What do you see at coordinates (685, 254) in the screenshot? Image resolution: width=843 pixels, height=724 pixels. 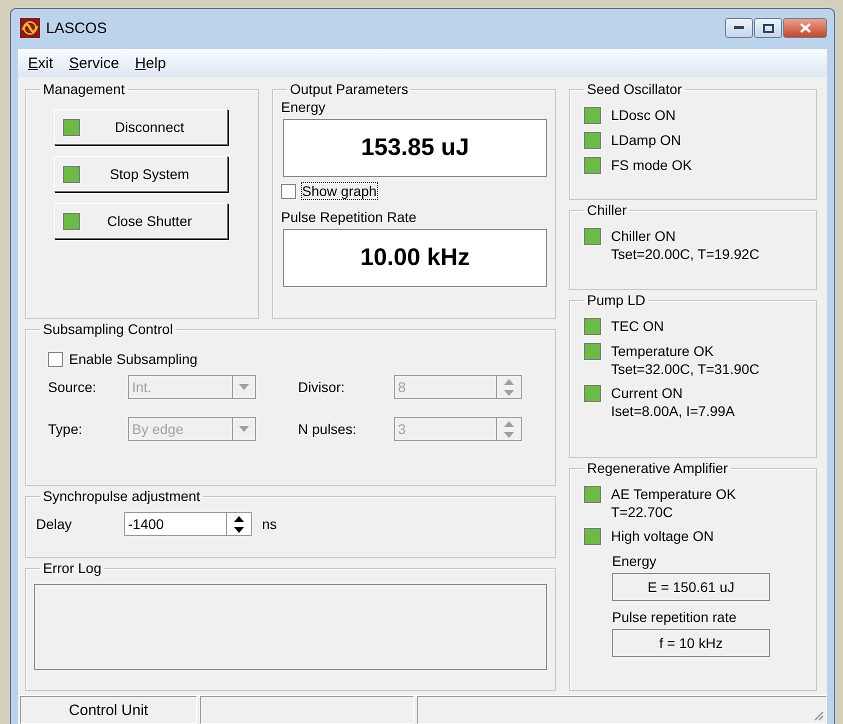 I see `status-detail: Tset=20.00C, T=19.92C` at bounding box center [685, 254].